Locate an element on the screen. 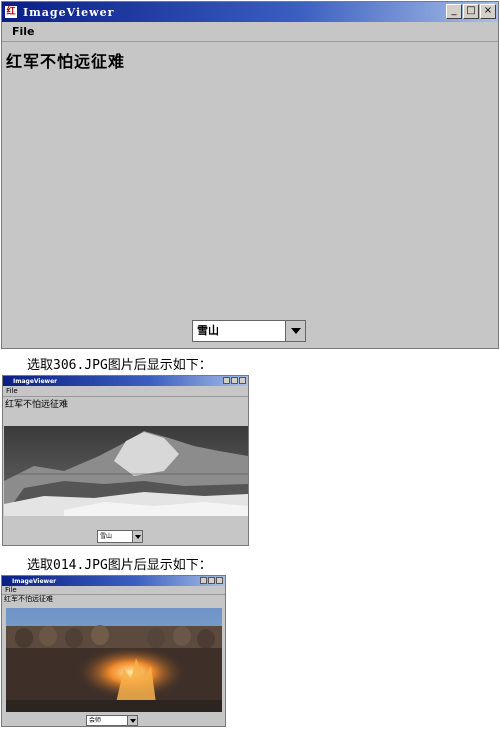 Image resolution: width=500 pixels, height=731 pixels. screenshot-014-menu-file: File is located at coordinates (11, 590).